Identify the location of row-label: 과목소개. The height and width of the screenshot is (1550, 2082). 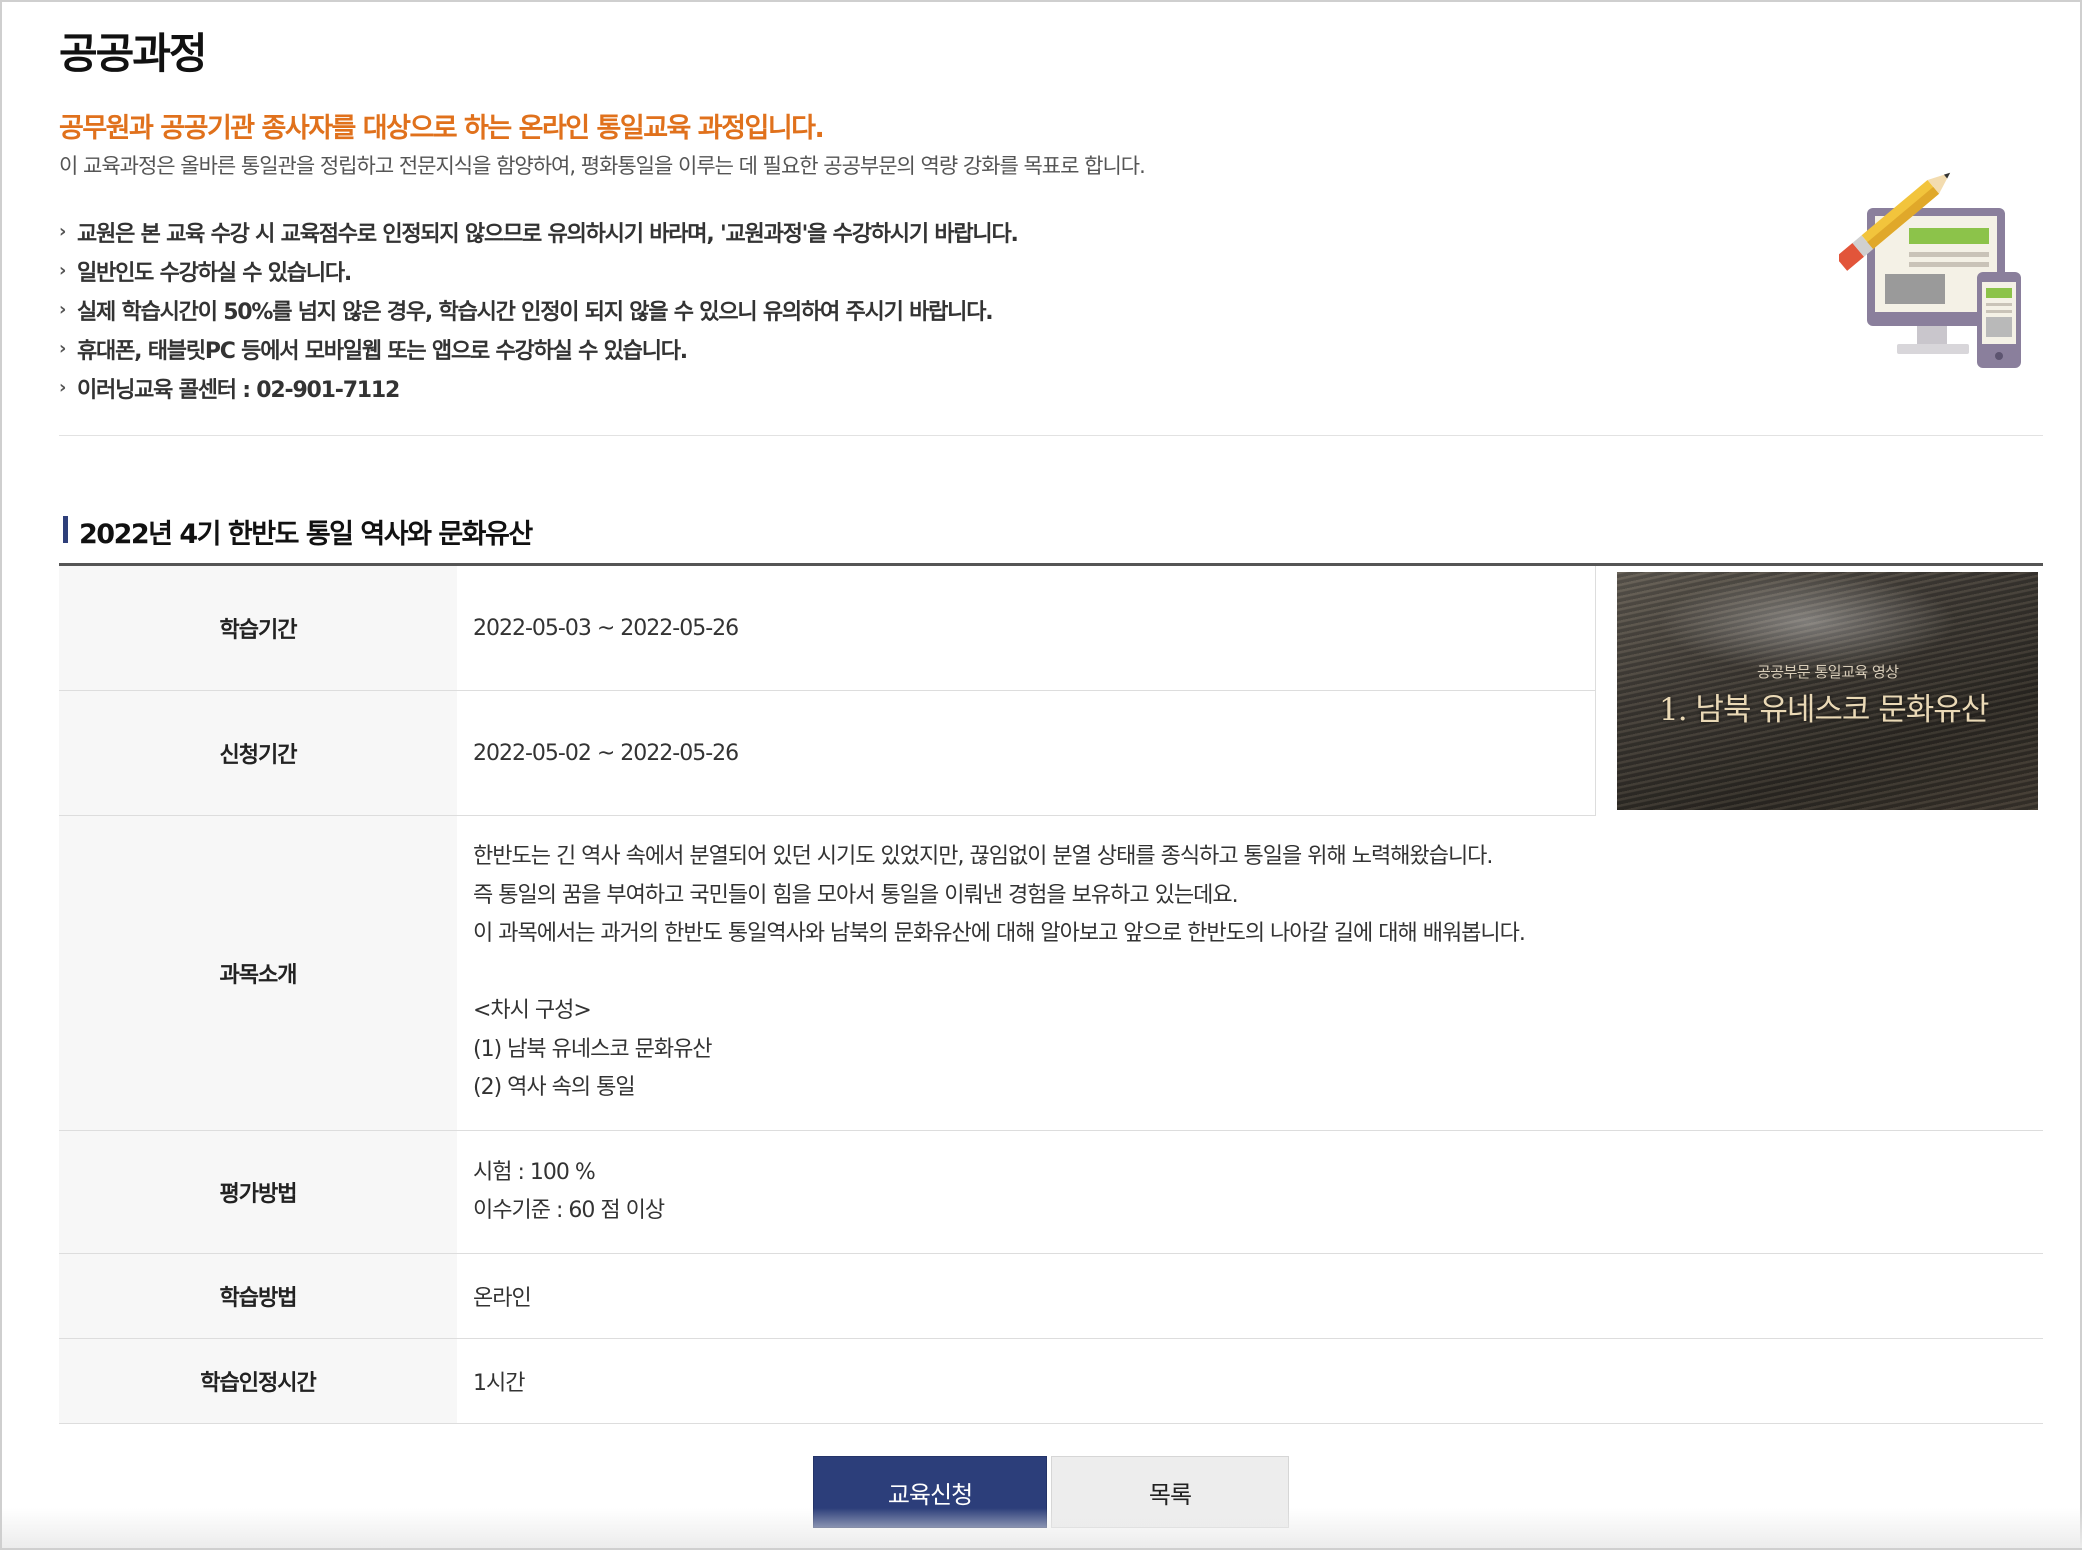
(258, 973).